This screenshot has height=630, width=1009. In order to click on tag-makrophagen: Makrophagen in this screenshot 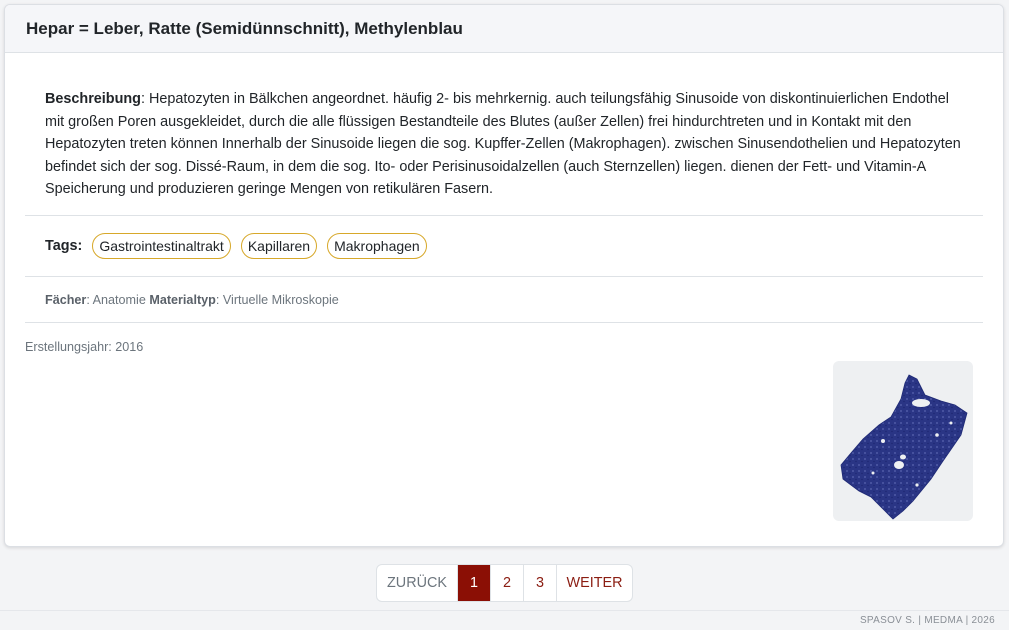, I will do `click(377, 245)`.